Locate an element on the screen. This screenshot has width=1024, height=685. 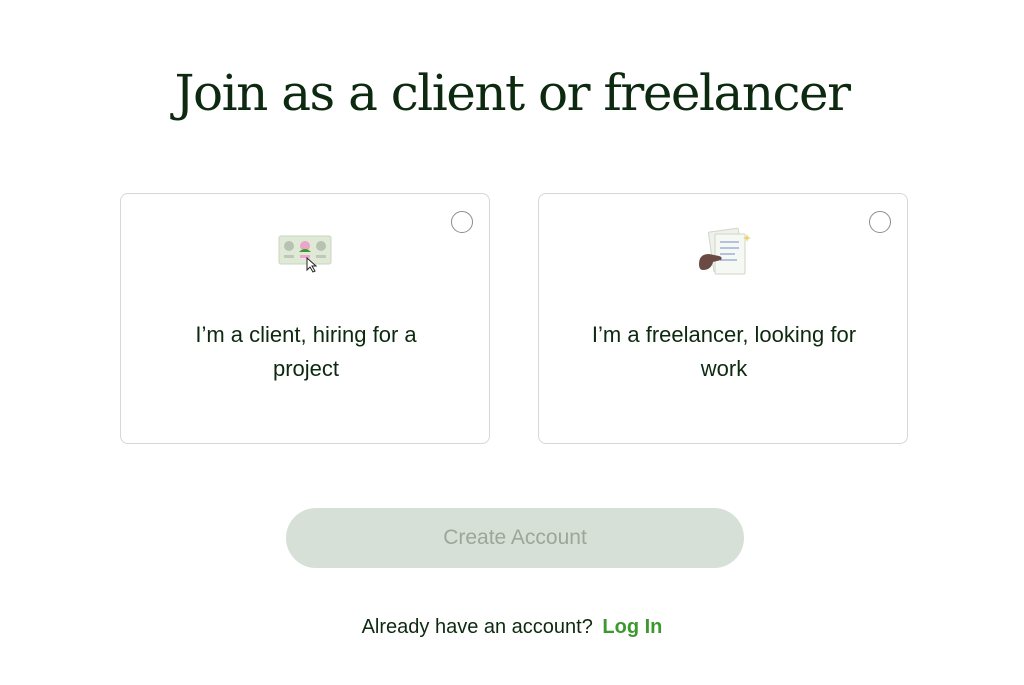
freelancer-option-radio is located at coordinates (880, 222).